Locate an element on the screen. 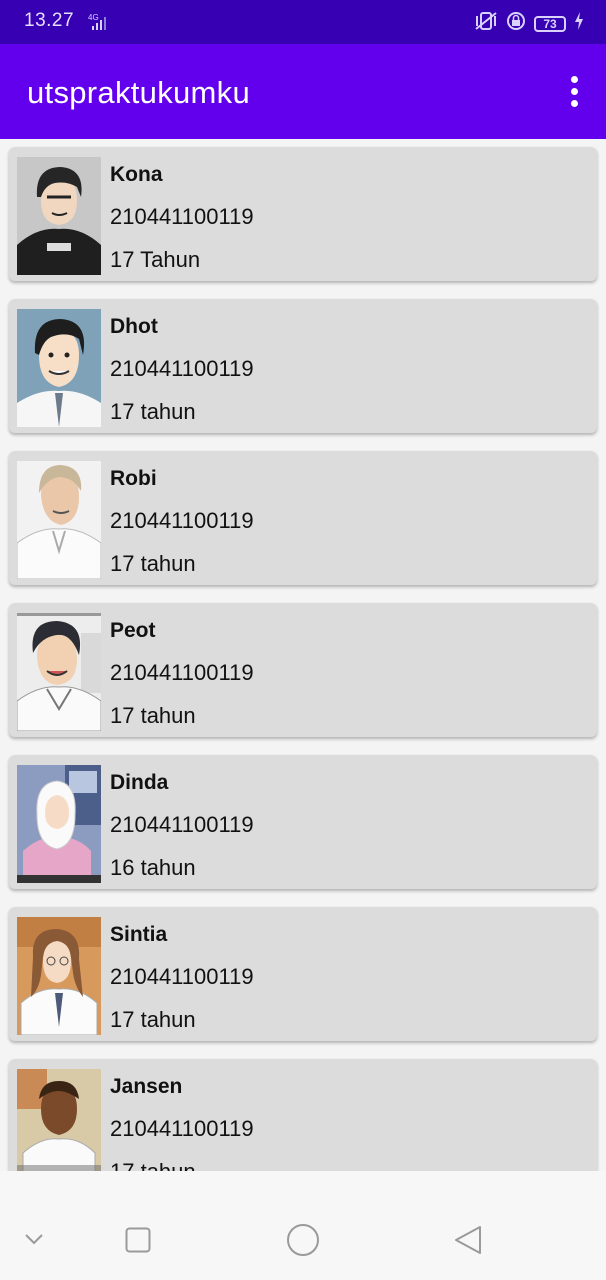 This screenshot has height=1280, width=606. student-name: Dinda is located at coordinates (139, 782).